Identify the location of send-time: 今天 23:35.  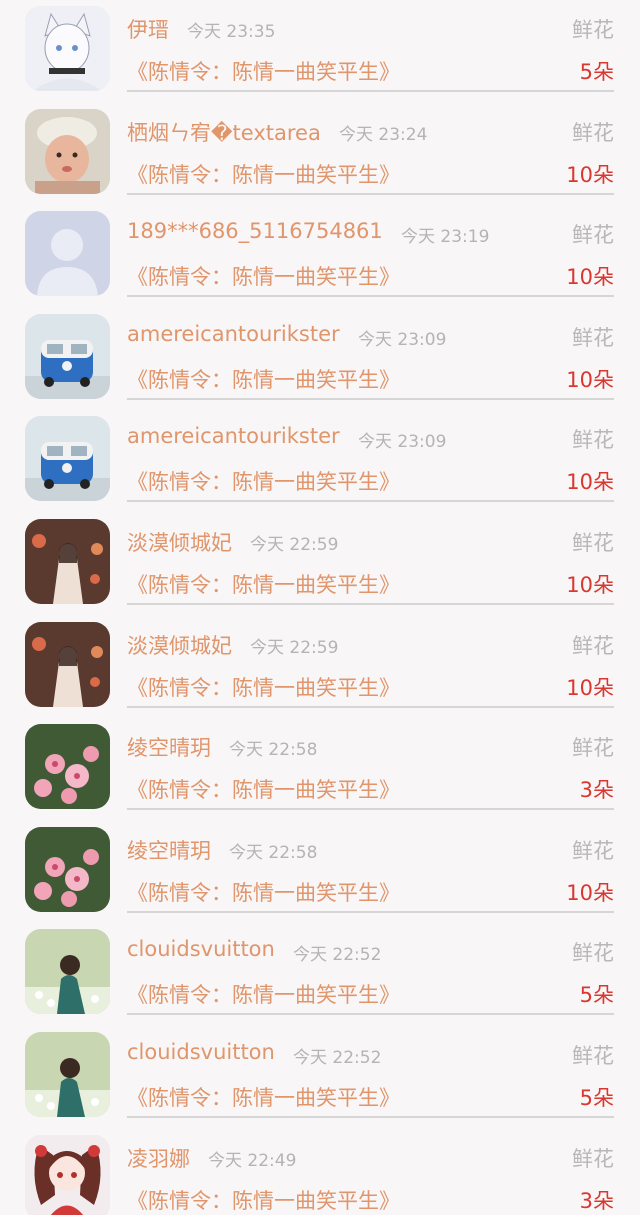
(231, 32).